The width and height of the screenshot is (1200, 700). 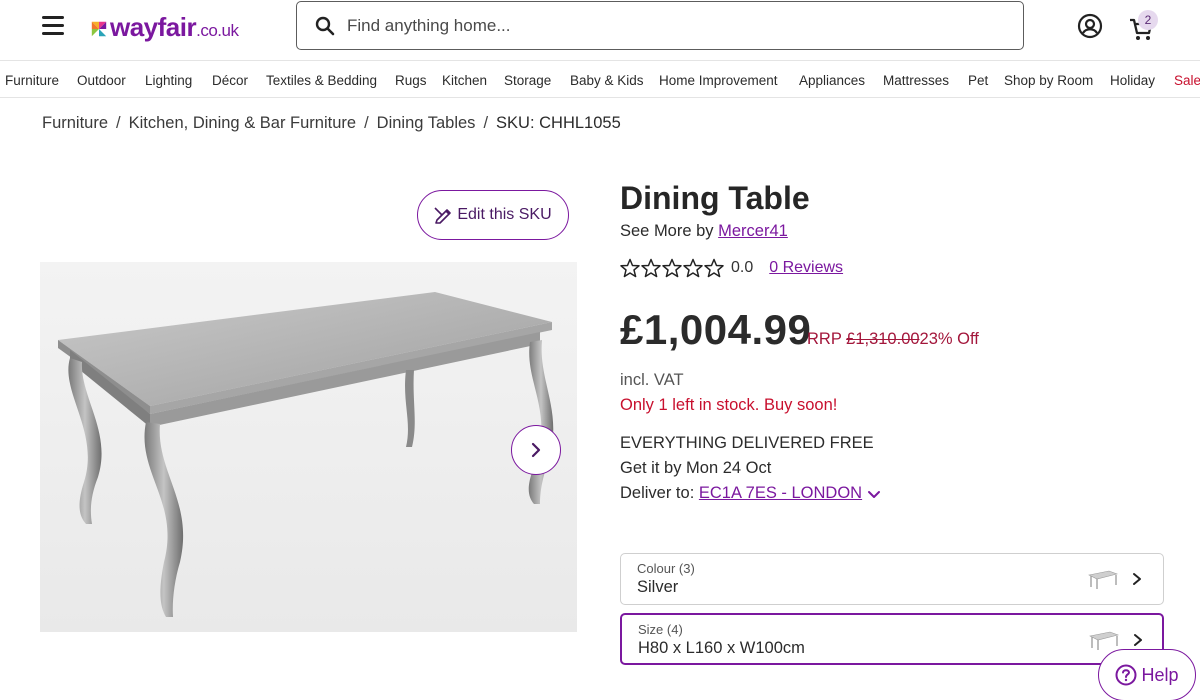 What do you see at coordinates (75, 123) in the screenshot?
I see `breadcrumb-furniture: Furniture` at bounding box center [75, 123].